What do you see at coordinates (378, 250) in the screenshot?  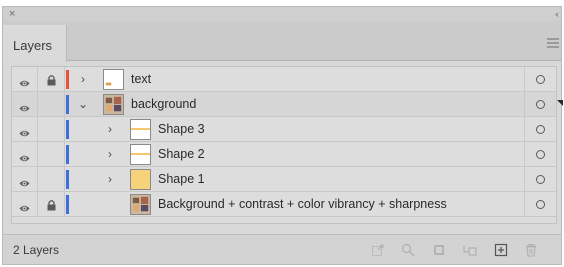 I see `export-icon` at bounding box center [378, 250].